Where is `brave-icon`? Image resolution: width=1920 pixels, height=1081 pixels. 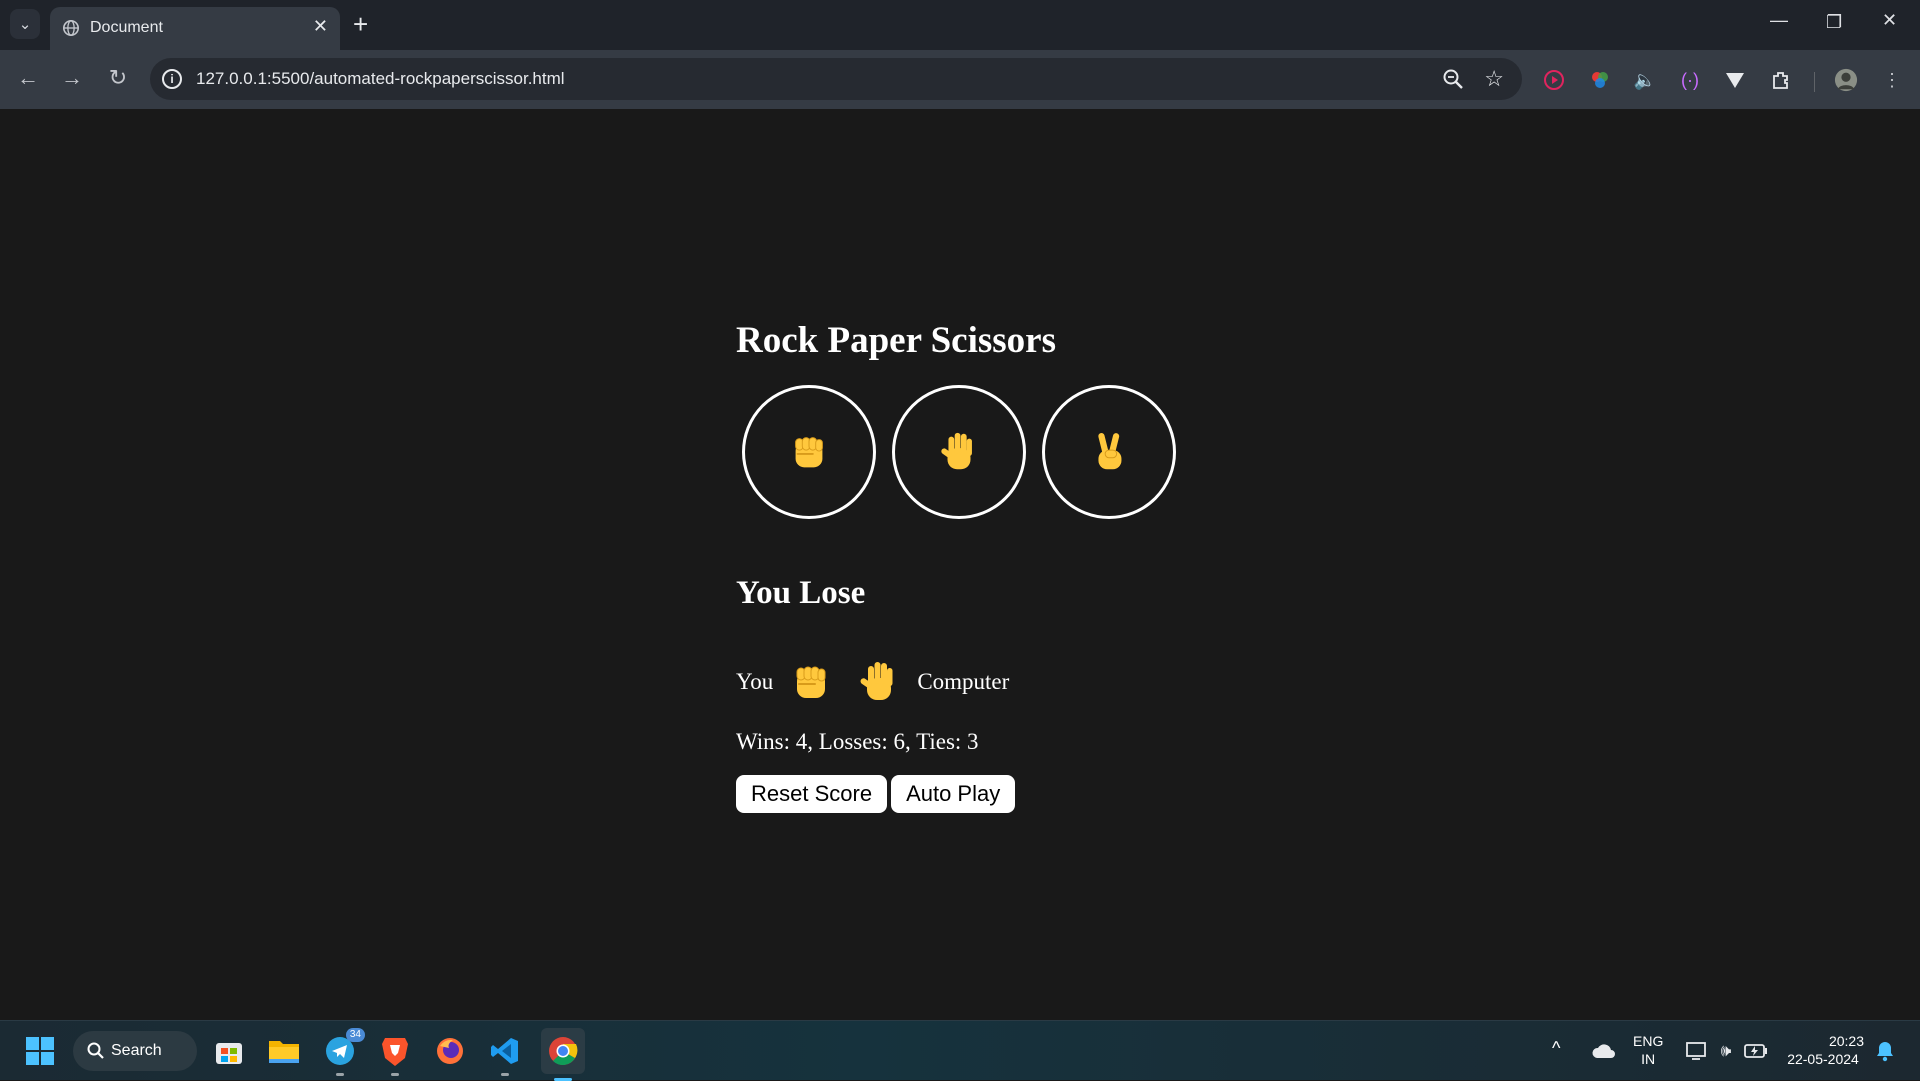
brave-icon is located at coordinates (395, 1054).